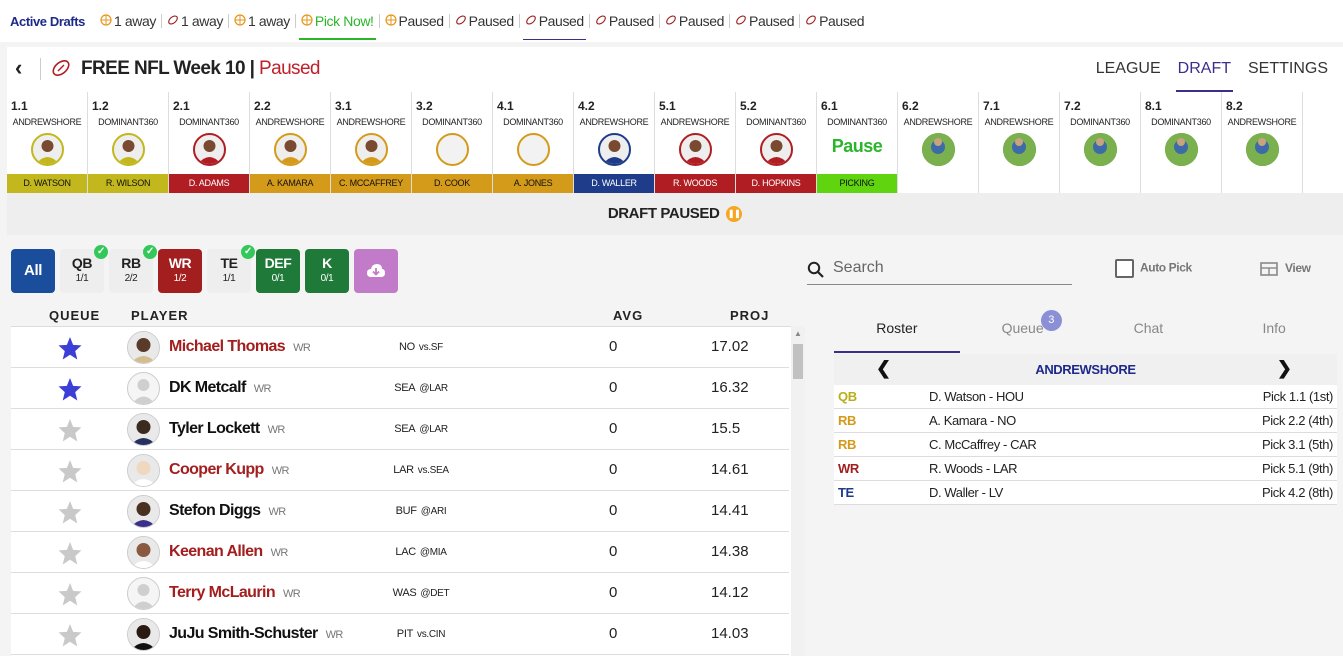 The image size is (1343, 656). What do you see at coordinates (33, 271) in the screenshot?
I see `filter-all-button: All` at bounding box center [33, 271].